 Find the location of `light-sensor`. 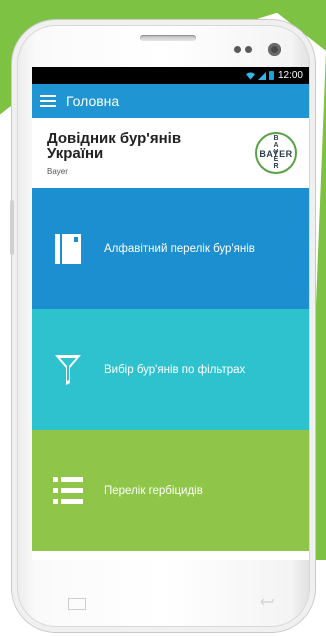

light-sensor is located at coordinates (248, 49).